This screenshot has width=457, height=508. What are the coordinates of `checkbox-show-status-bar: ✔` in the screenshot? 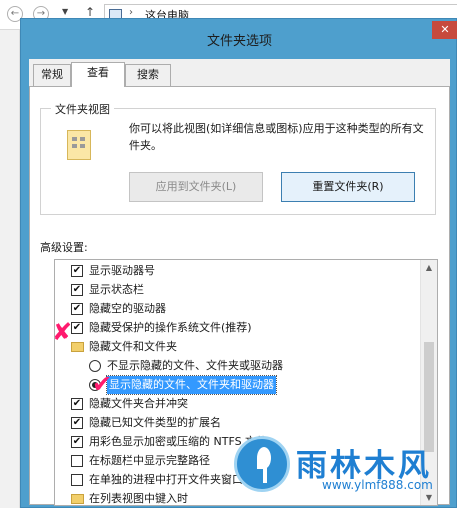 It's located at (77, 290).